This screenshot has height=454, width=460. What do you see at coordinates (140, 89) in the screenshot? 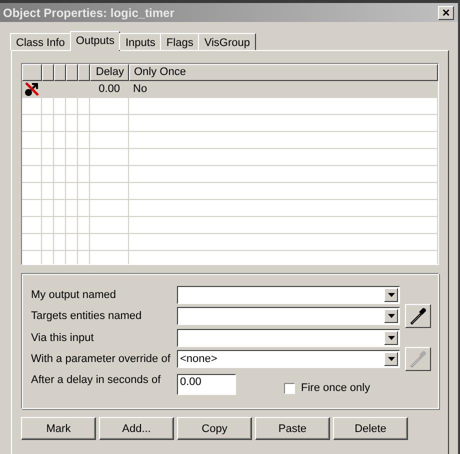
I see `table-cell: No` at bounding box center [140, 89].